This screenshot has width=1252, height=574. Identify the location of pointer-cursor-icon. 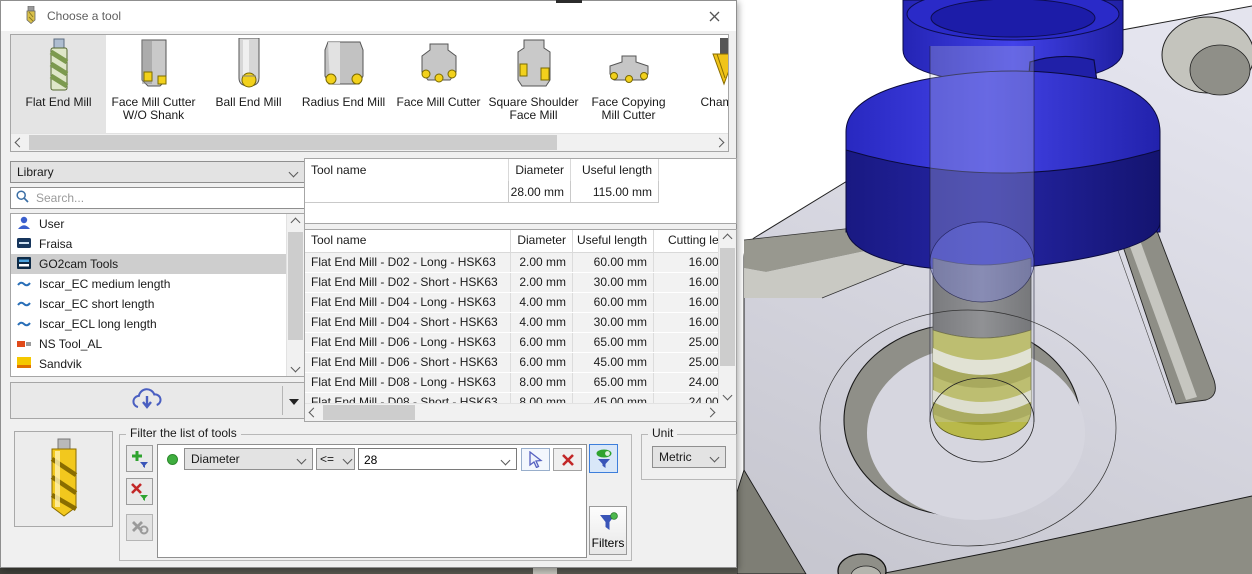
(536, 459).